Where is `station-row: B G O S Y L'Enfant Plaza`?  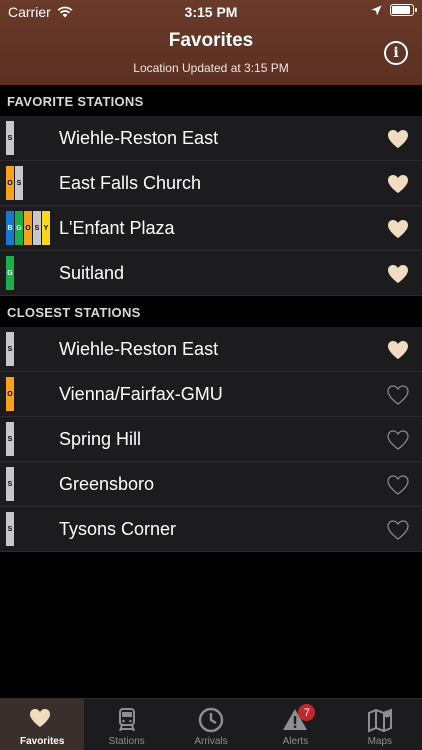 station-row: B G O S Y L'Enfant Plaza is located at coordinates (211, 228).